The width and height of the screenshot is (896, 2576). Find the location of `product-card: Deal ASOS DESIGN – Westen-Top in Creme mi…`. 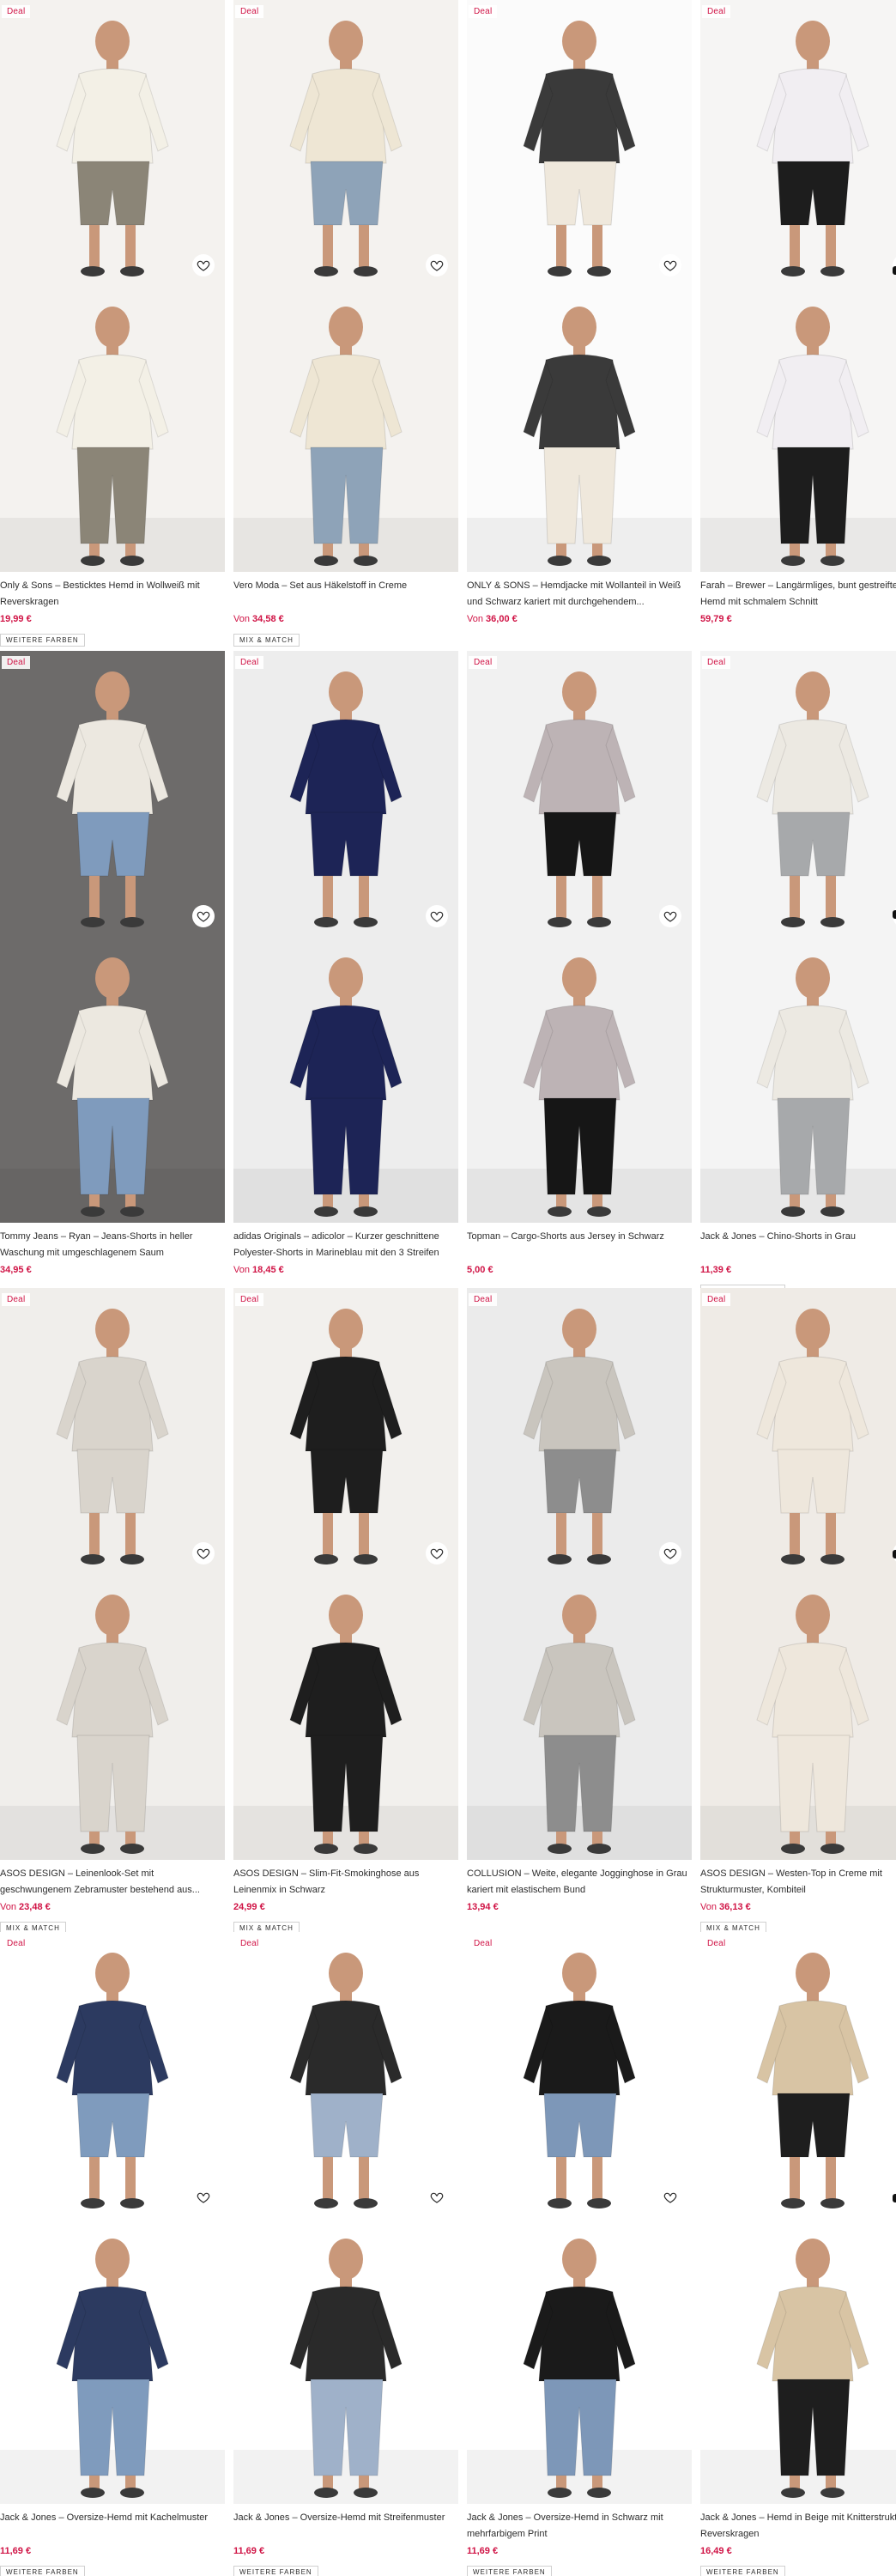

product-card: Deal ASOS DESIGN – Westen-Top in Creme mi… is located at coordinates (798, 1612).